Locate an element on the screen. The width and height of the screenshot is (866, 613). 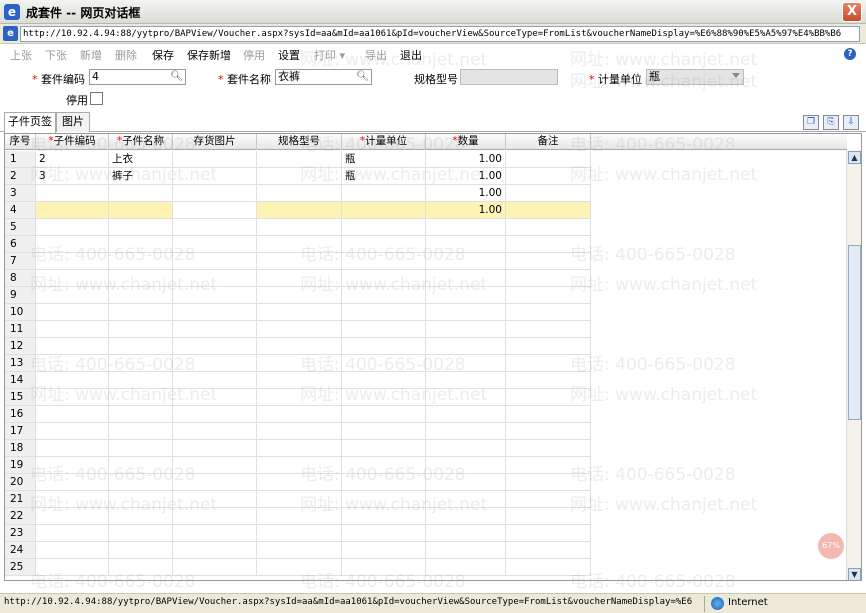
table-row: 20 is located at coordinates (298, 482).